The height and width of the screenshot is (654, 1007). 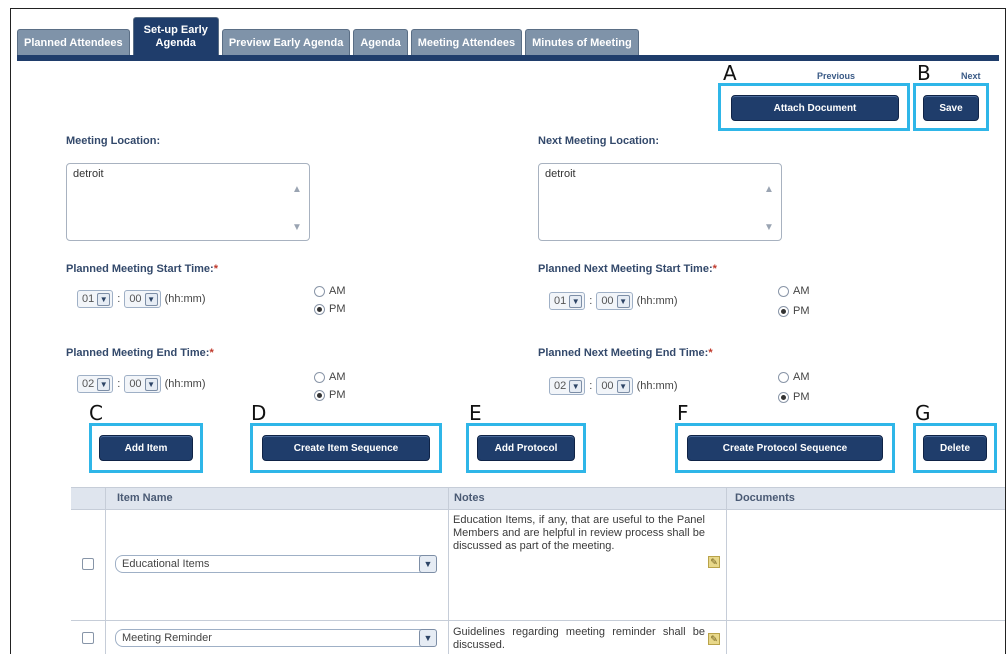 What do you see at coordinates (560, 174) in the screenshot?
I see `next-meeting-location-value: detroit` at bounding box center [560, 174].